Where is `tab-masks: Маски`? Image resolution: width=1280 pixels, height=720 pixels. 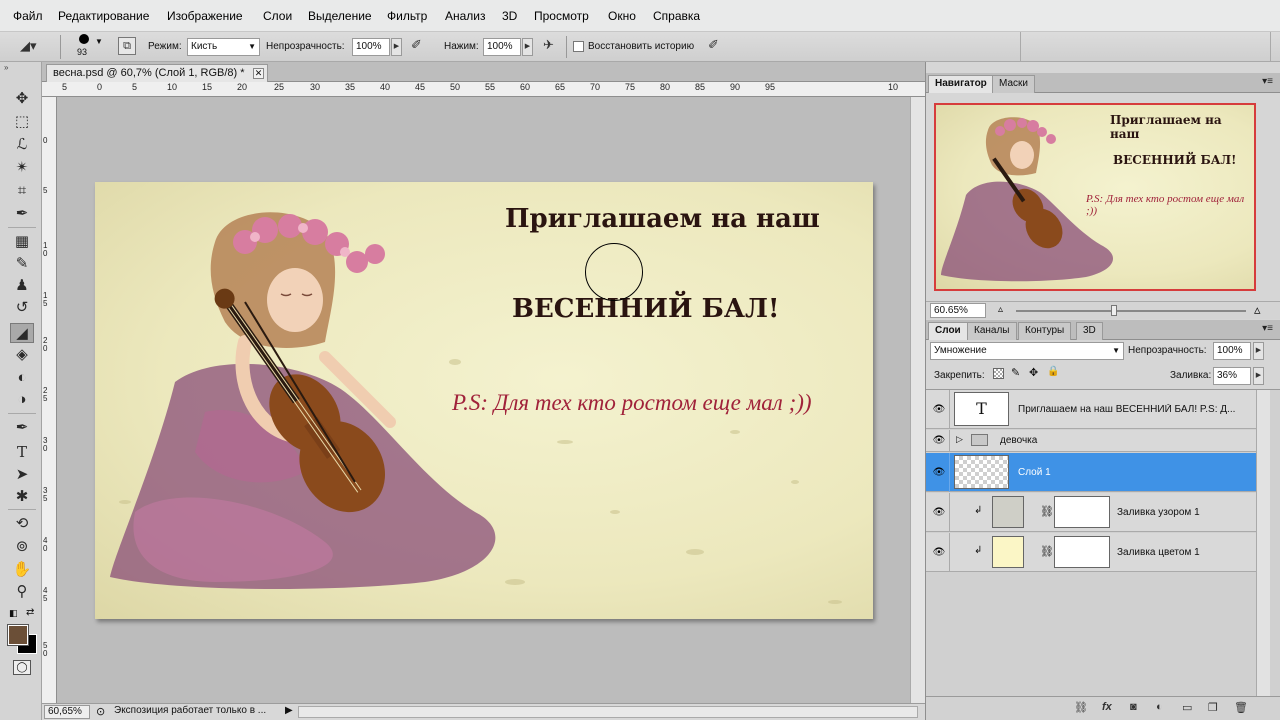 tab-masks: Маски is located at coordinates (1013, 84).